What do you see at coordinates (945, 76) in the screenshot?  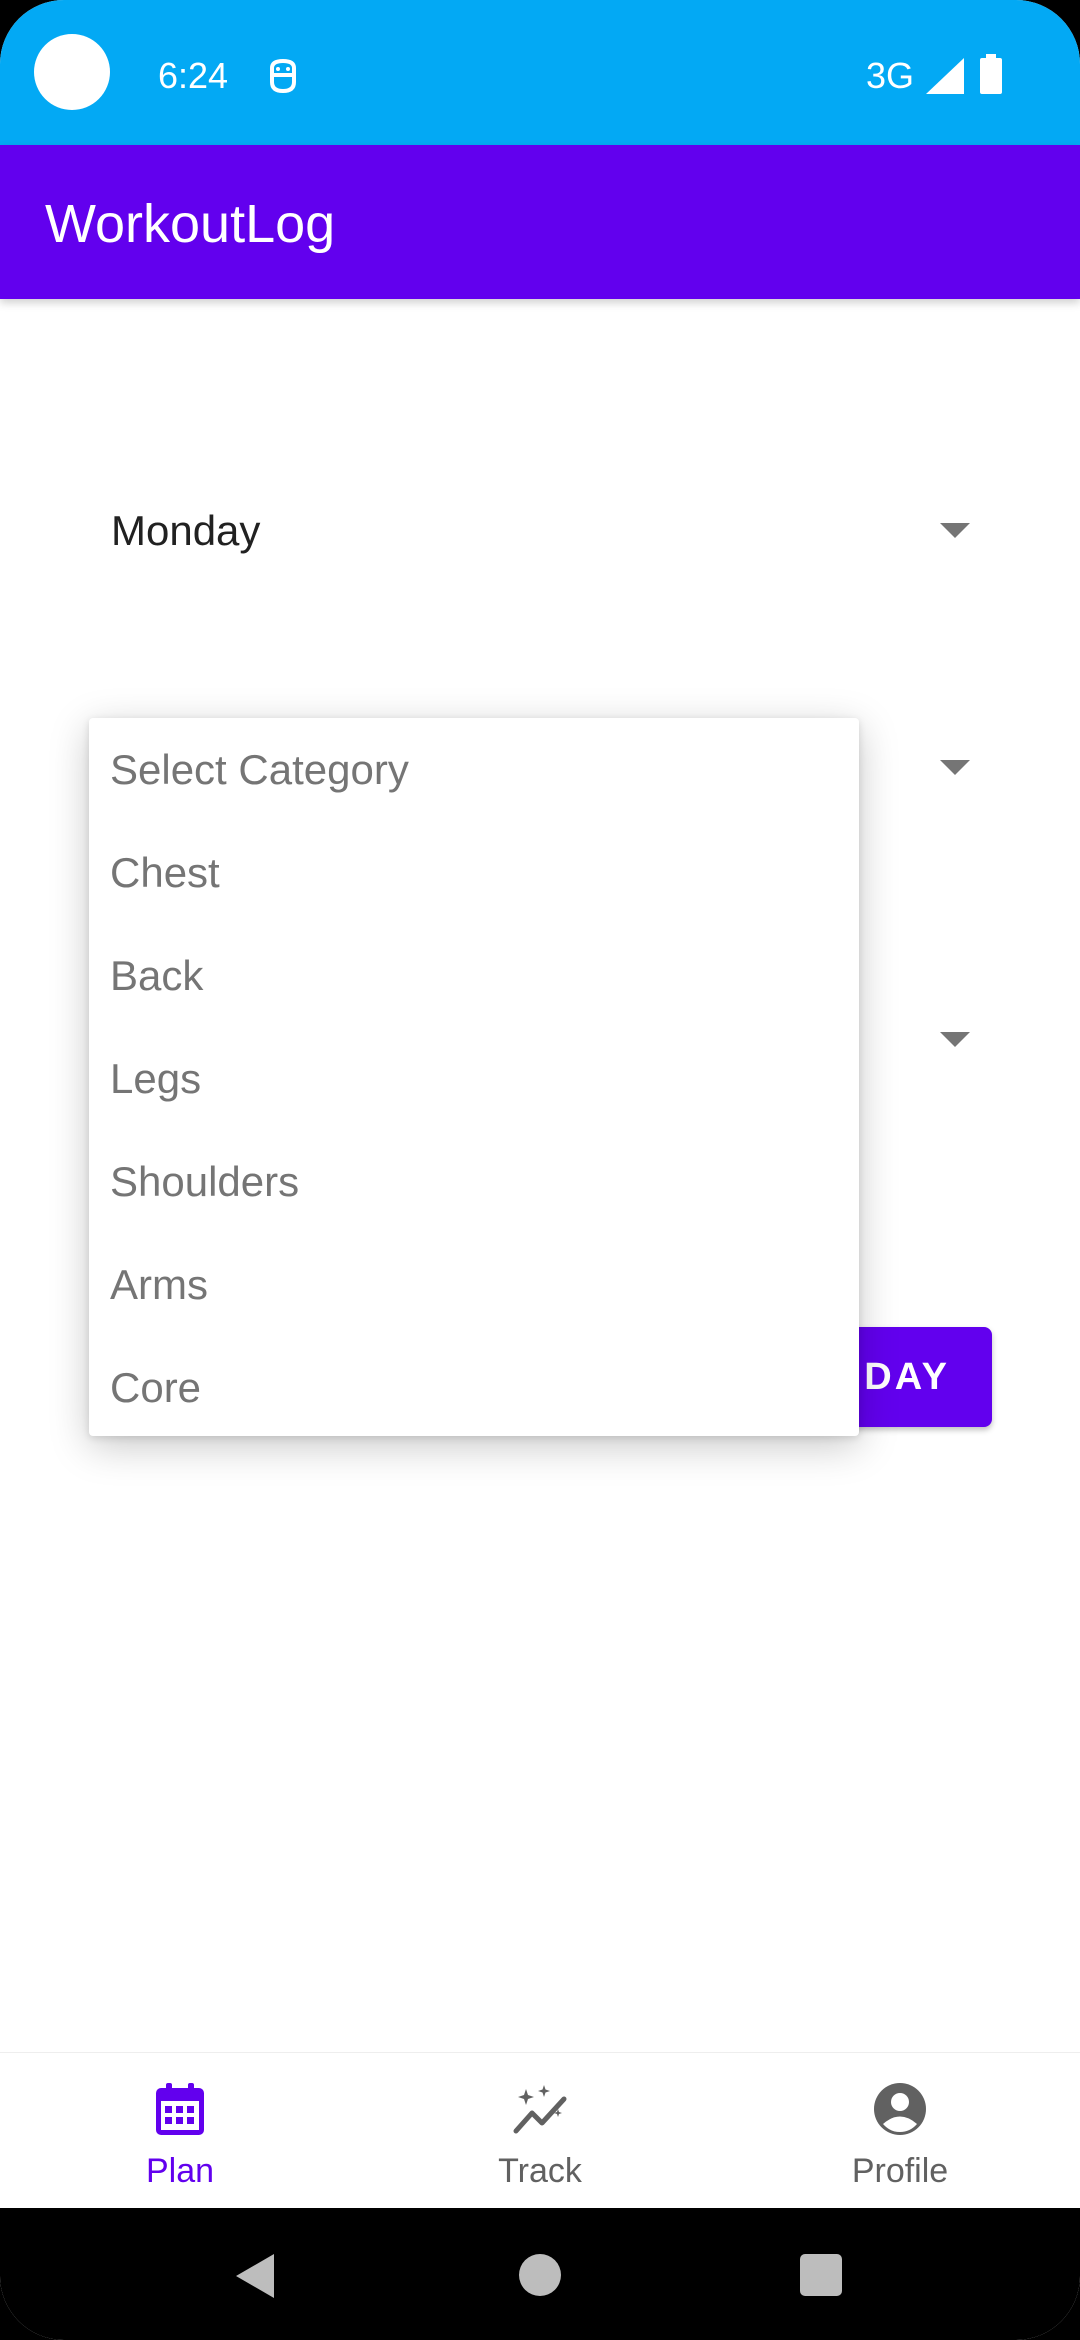 I see `signal-icon` at bounding box center [945, 76].